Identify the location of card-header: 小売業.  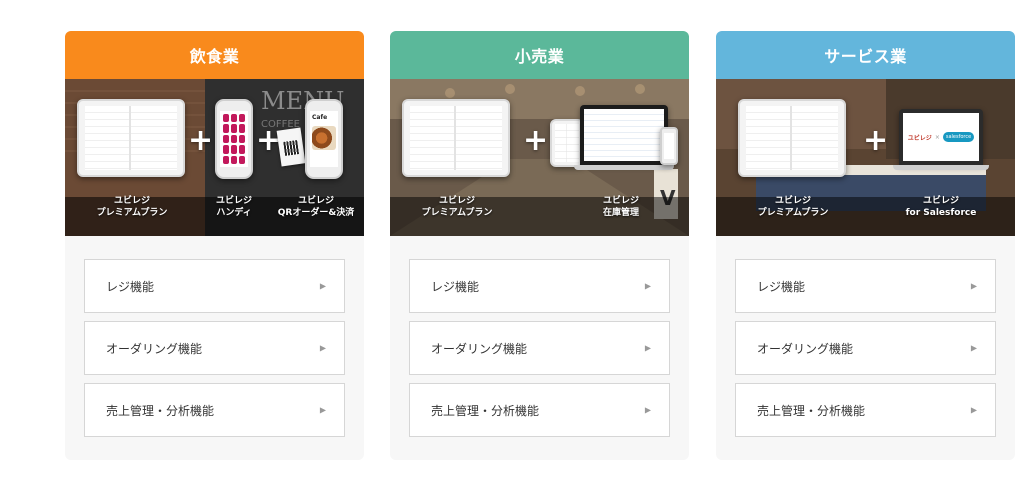
(539, 55).